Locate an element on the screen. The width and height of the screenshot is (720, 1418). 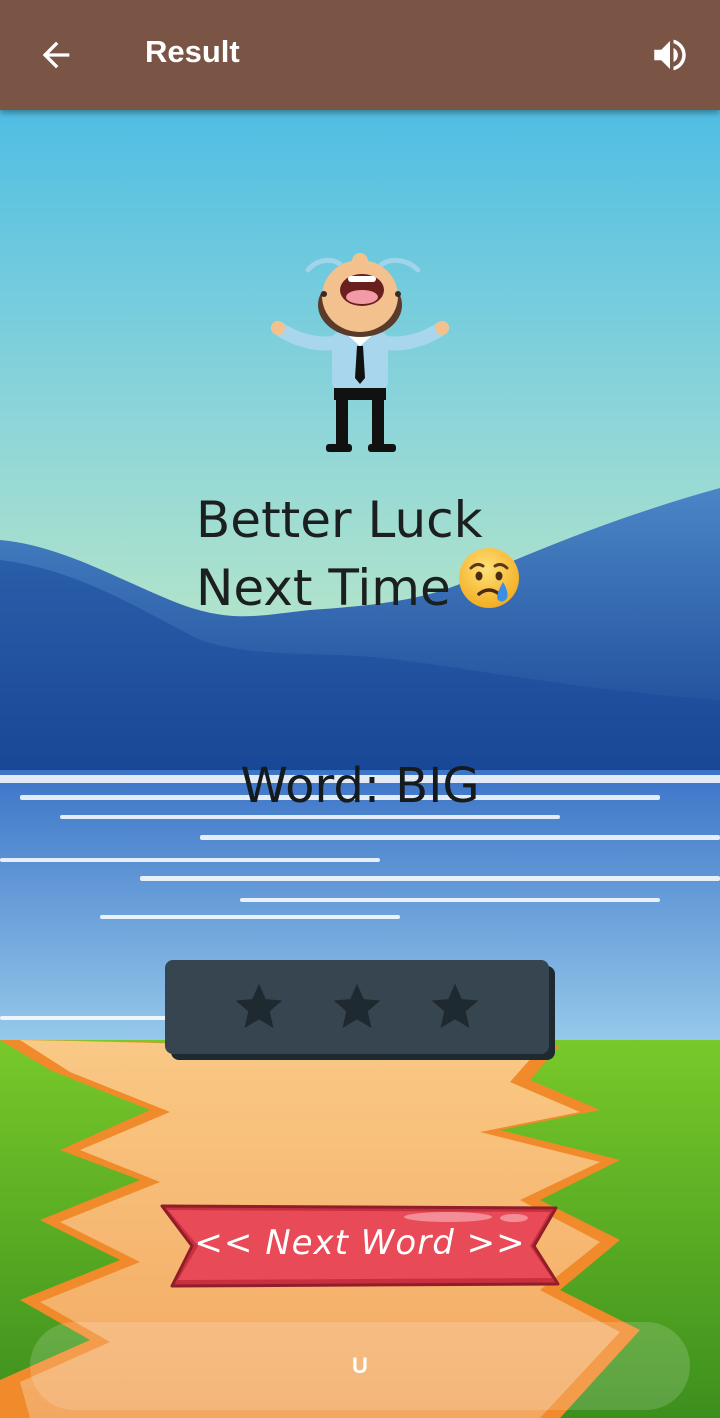
bottom-bar-text: U is located at coordinates (360, 1365).